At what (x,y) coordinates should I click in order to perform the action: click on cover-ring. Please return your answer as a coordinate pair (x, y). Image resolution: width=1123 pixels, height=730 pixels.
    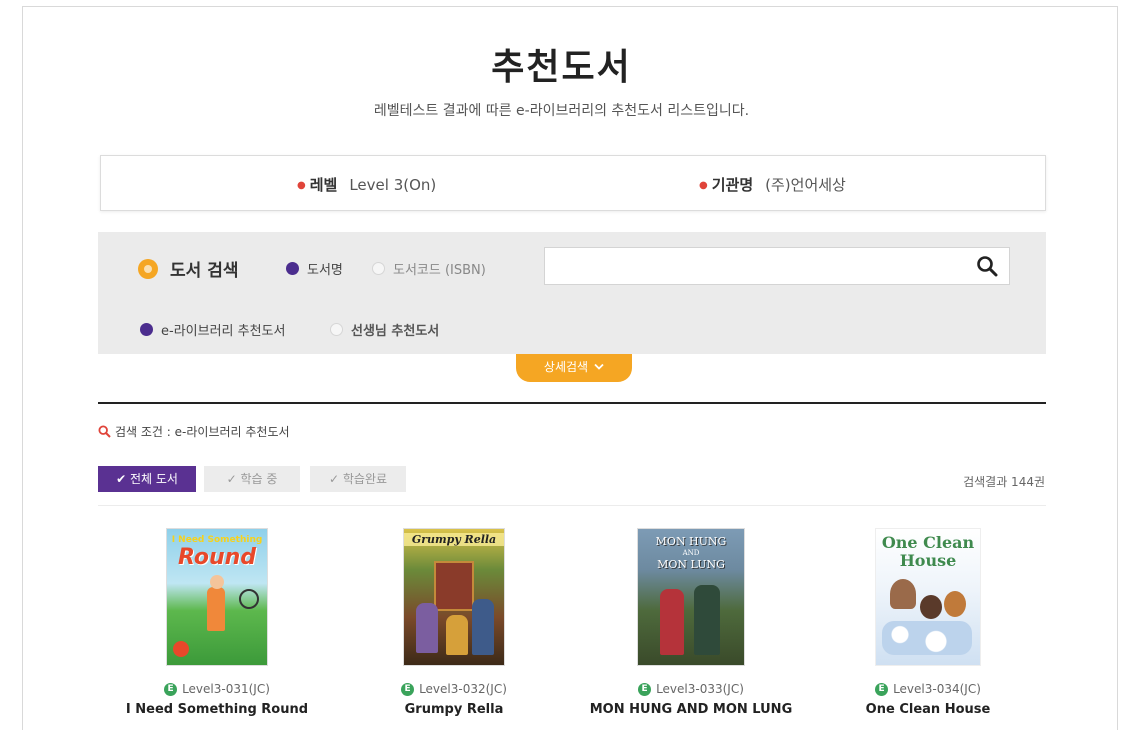
    Looking at the image, I should click on (249, 599).